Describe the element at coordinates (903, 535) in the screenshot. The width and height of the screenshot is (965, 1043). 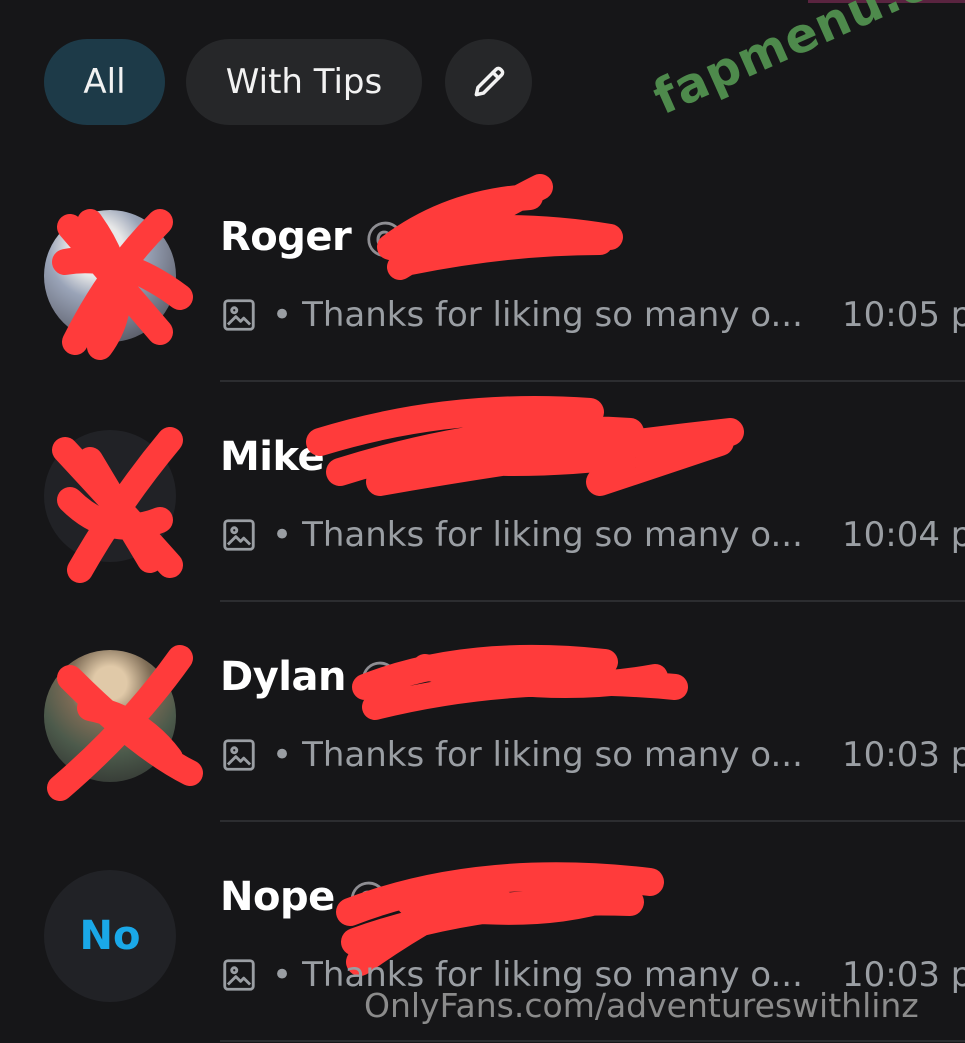
I see `message-time: 10:04 p` at that location.